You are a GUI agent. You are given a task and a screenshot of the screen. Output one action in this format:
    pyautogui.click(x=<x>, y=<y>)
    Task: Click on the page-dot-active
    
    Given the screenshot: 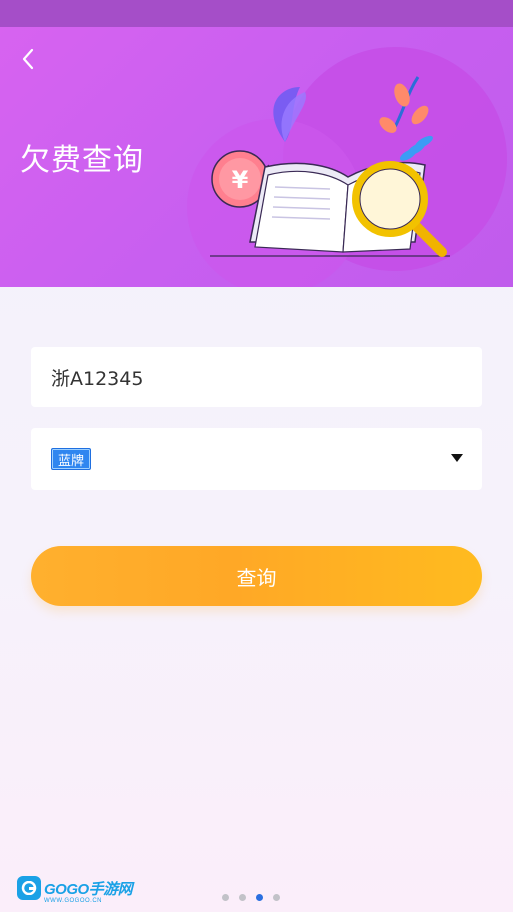 What is the action you would take?
    pyautogui.click(x=259, y=897)
    